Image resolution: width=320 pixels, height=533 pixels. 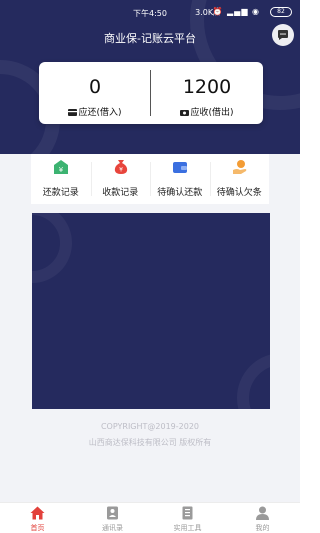 What do you see at coordinates (150, 38) in the screenshot?
I see `app-title: 商业保-记账云平台` at bounding box center [150, 38].